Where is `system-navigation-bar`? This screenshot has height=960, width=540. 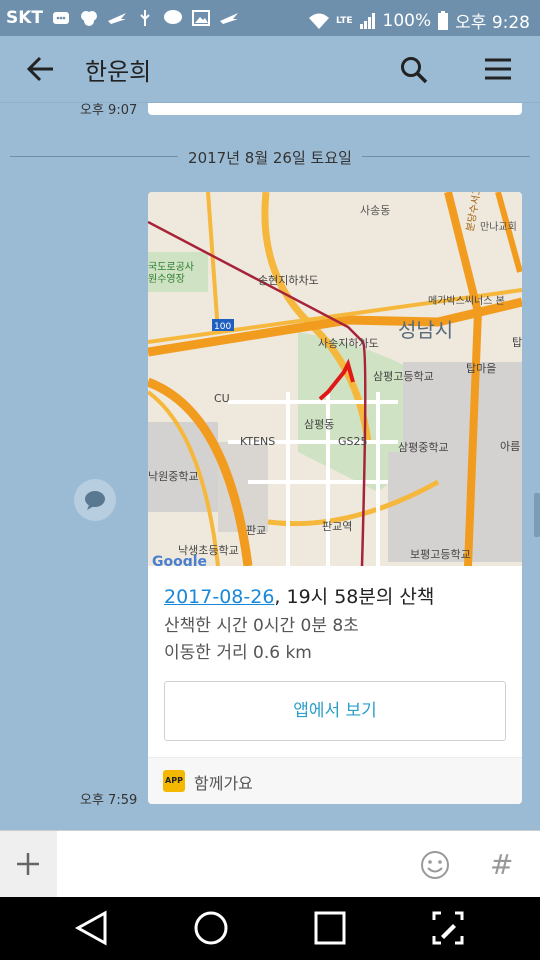
system-navigation-bar is located at coordinates (270, 928).